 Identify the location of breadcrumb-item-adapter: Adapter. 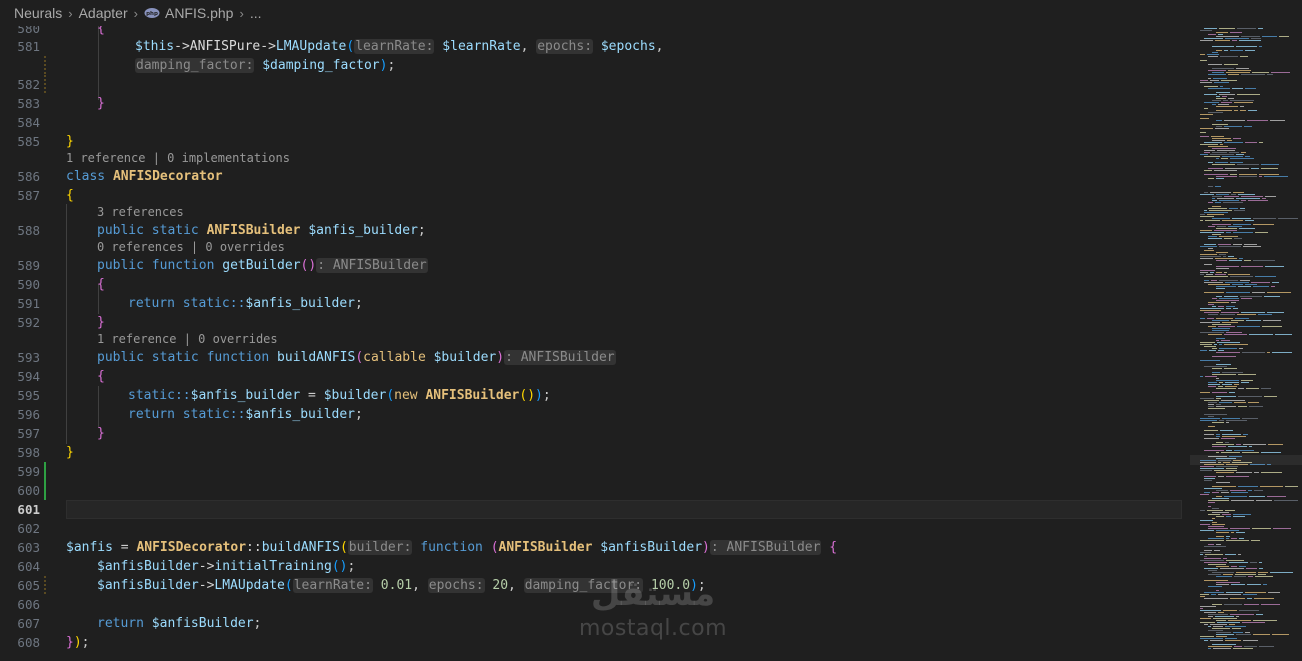
(103, 13).